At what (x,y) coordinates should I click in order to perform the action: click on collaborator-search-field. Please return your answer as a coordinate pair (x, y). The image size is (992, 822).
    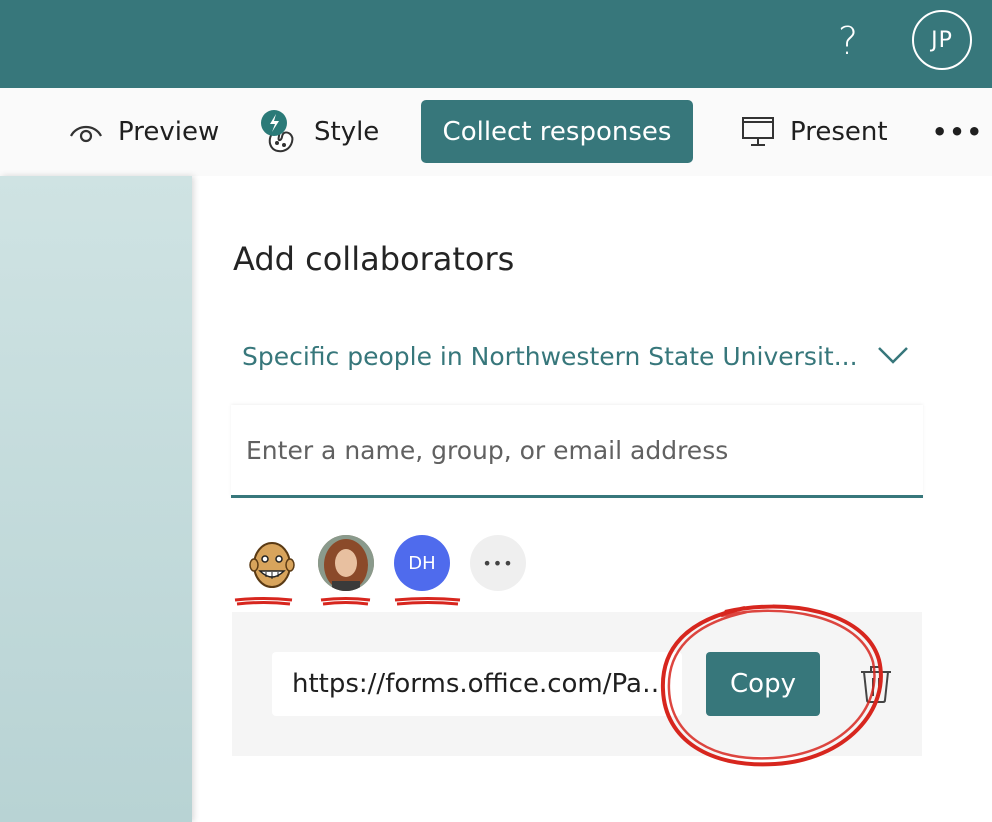
    Looking at the image, I should click on (577, 451).